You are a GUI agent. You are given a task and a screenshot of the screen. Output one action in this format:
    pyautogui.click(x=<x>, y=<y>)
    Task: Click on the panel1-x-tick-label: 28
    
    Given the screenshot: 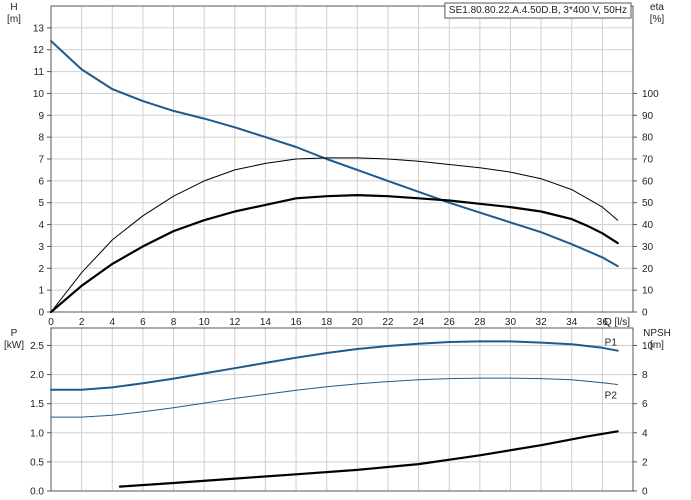 What is the action you would take?
    pyautogui.click(x=480, y=322)
    